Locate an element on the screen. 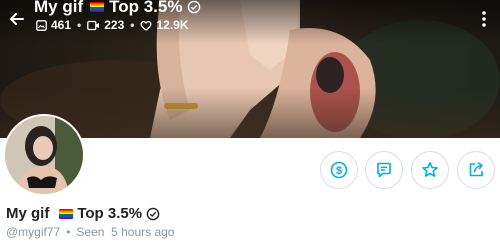 The width and height of the screenshot is (500, 245). profile-last-seen: Seen 5 hours ago is located at coordinates (125, 232).